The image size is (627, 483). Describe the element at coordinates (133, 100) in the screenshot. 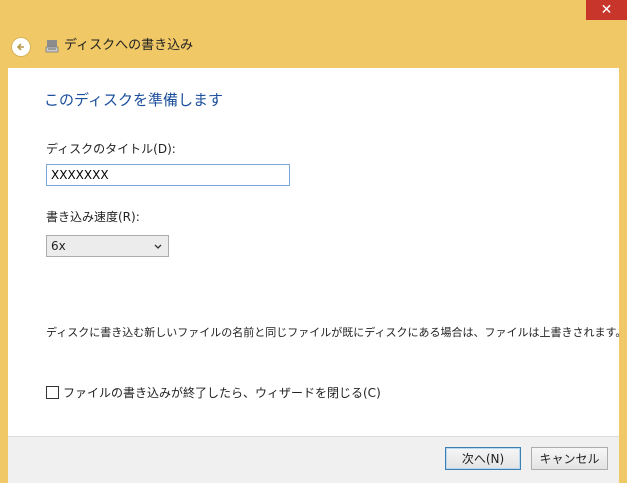

I see `page-title: このディスクを準備します` at that location.